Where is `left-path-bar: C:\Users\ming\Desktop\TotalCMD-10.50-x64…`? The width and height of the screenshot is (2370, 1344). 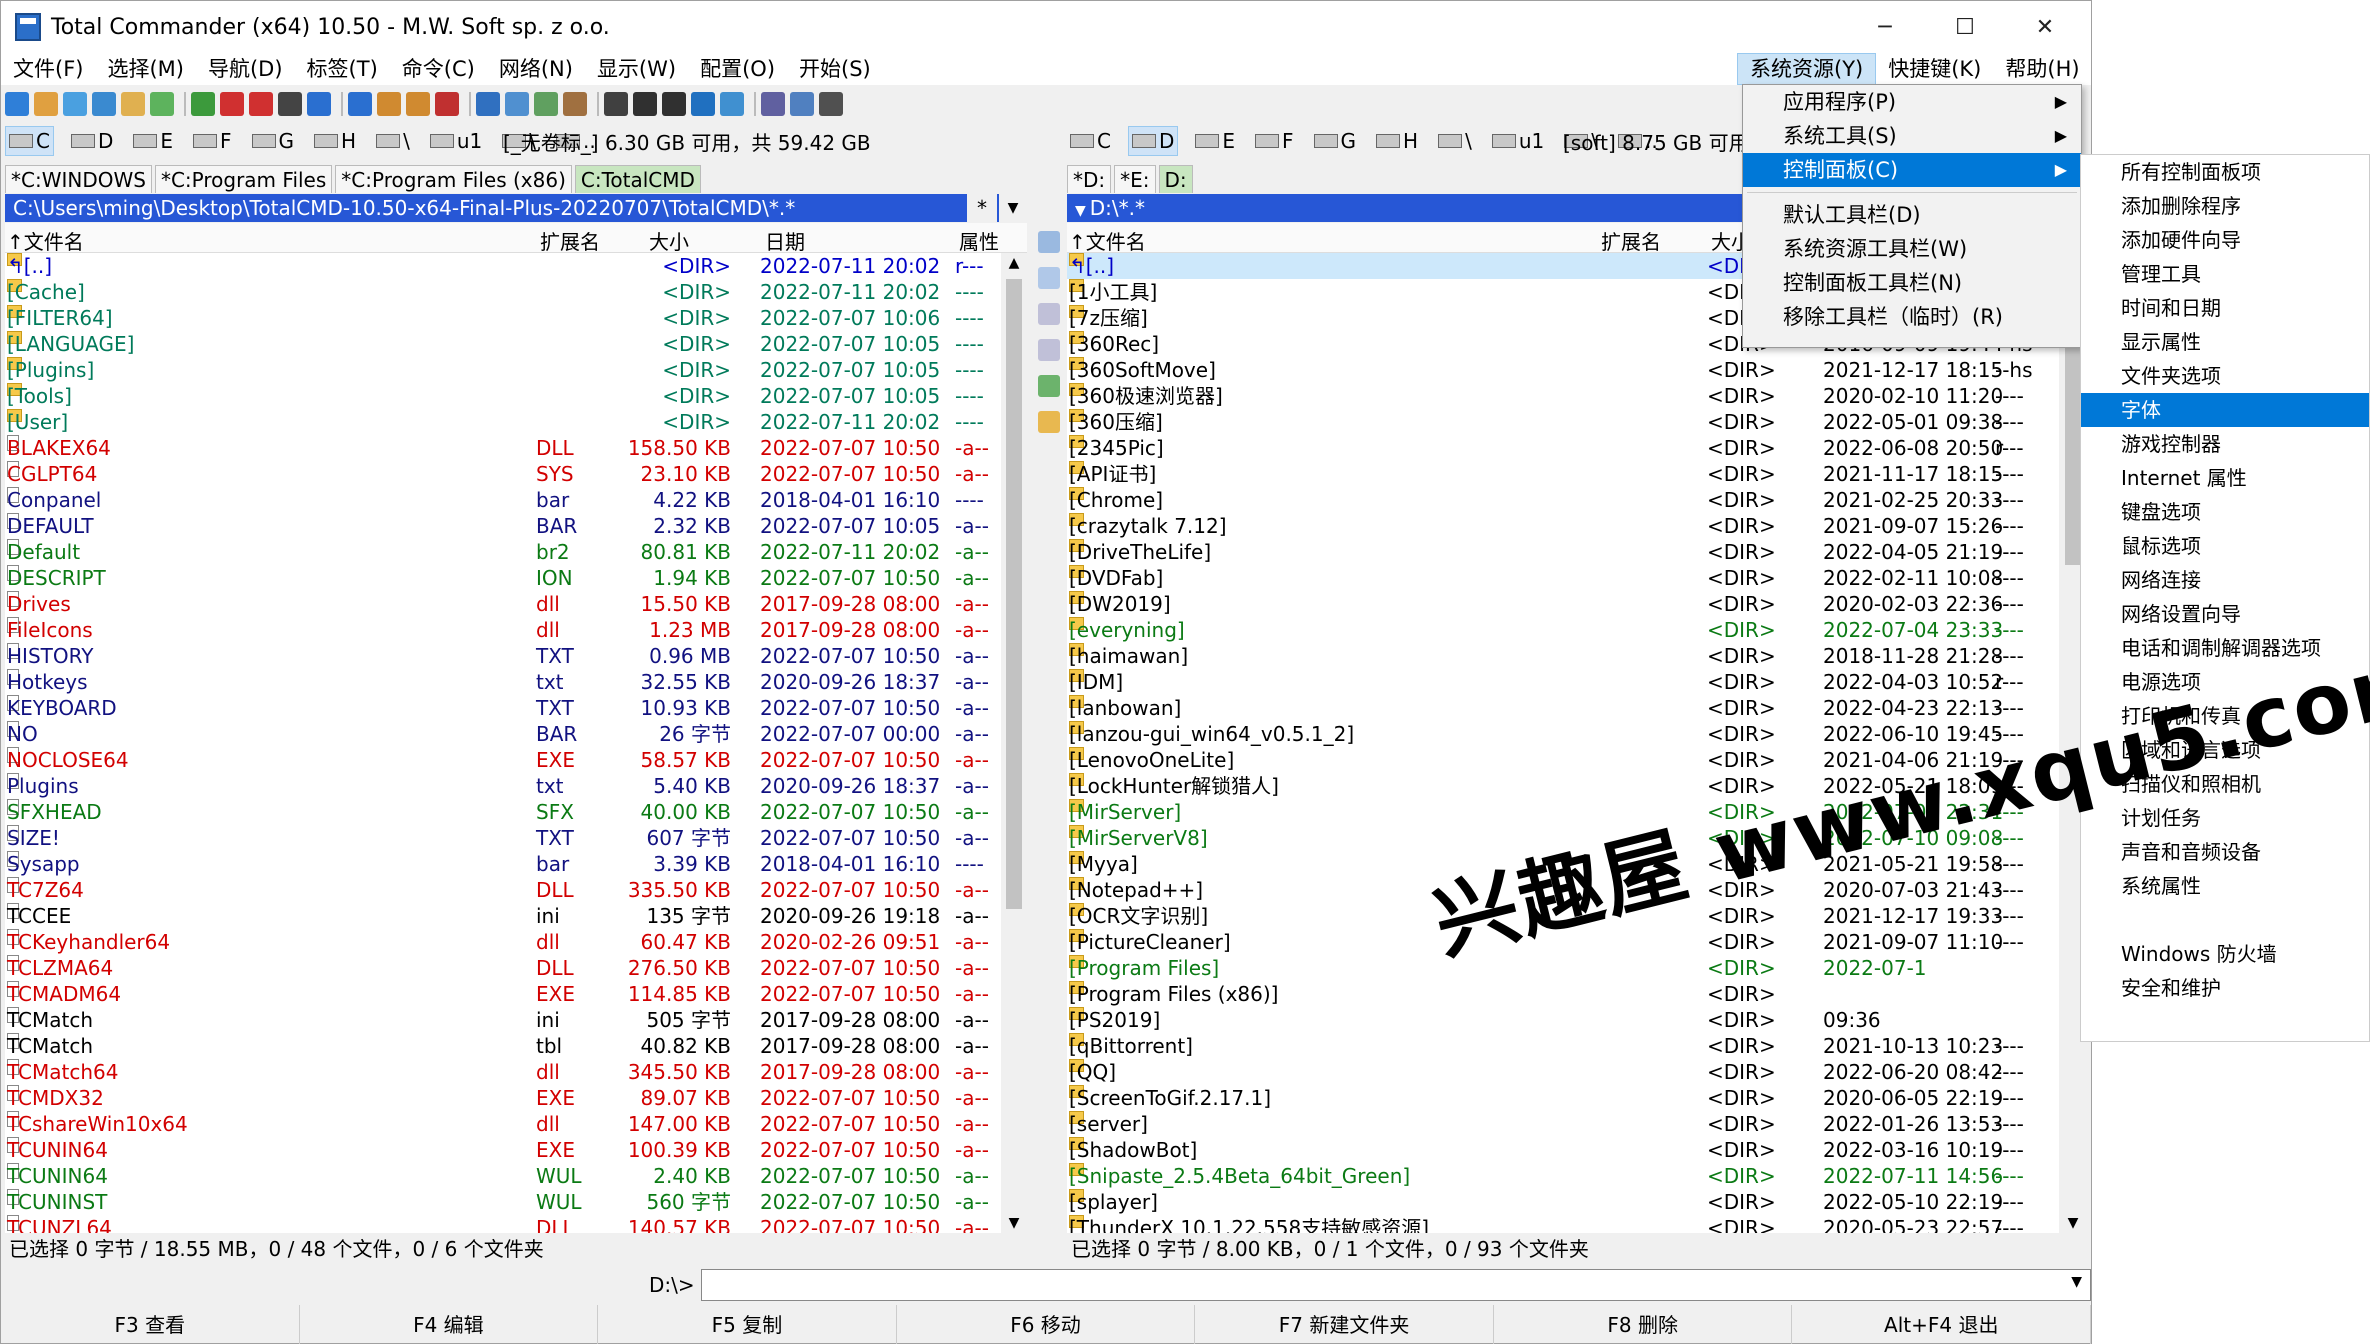
left-path-bar: C:\Users\ming\Desktop\TotalCMD-10.50-x64… is located at coordinates (516, 208).